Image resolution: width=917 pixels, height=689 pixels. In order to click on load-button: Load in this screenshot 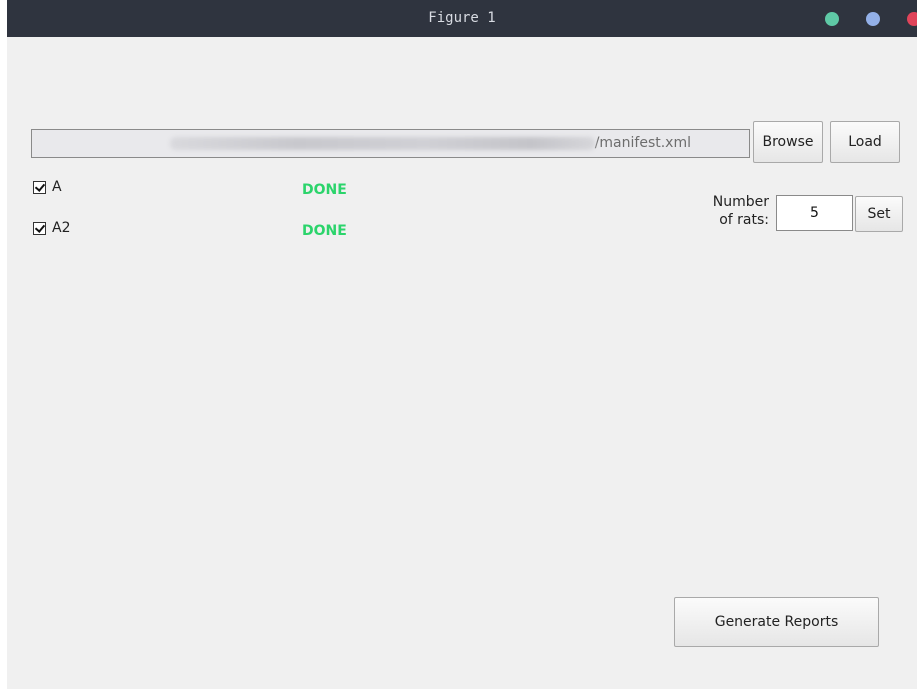, I will do `click(865, 142)`.